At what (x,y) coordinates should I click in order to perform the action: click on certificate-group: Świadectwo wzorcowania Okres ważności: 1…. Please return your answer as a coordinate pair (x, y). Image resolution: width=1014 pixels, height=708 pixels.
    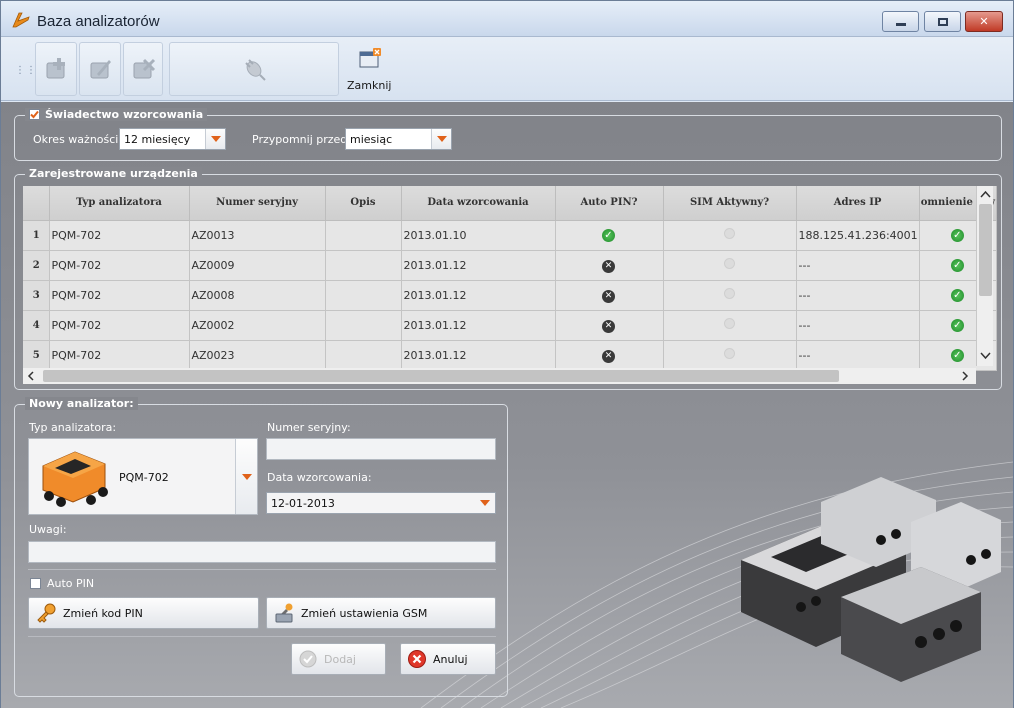
    Looking at the image, I should click on (508, 134).